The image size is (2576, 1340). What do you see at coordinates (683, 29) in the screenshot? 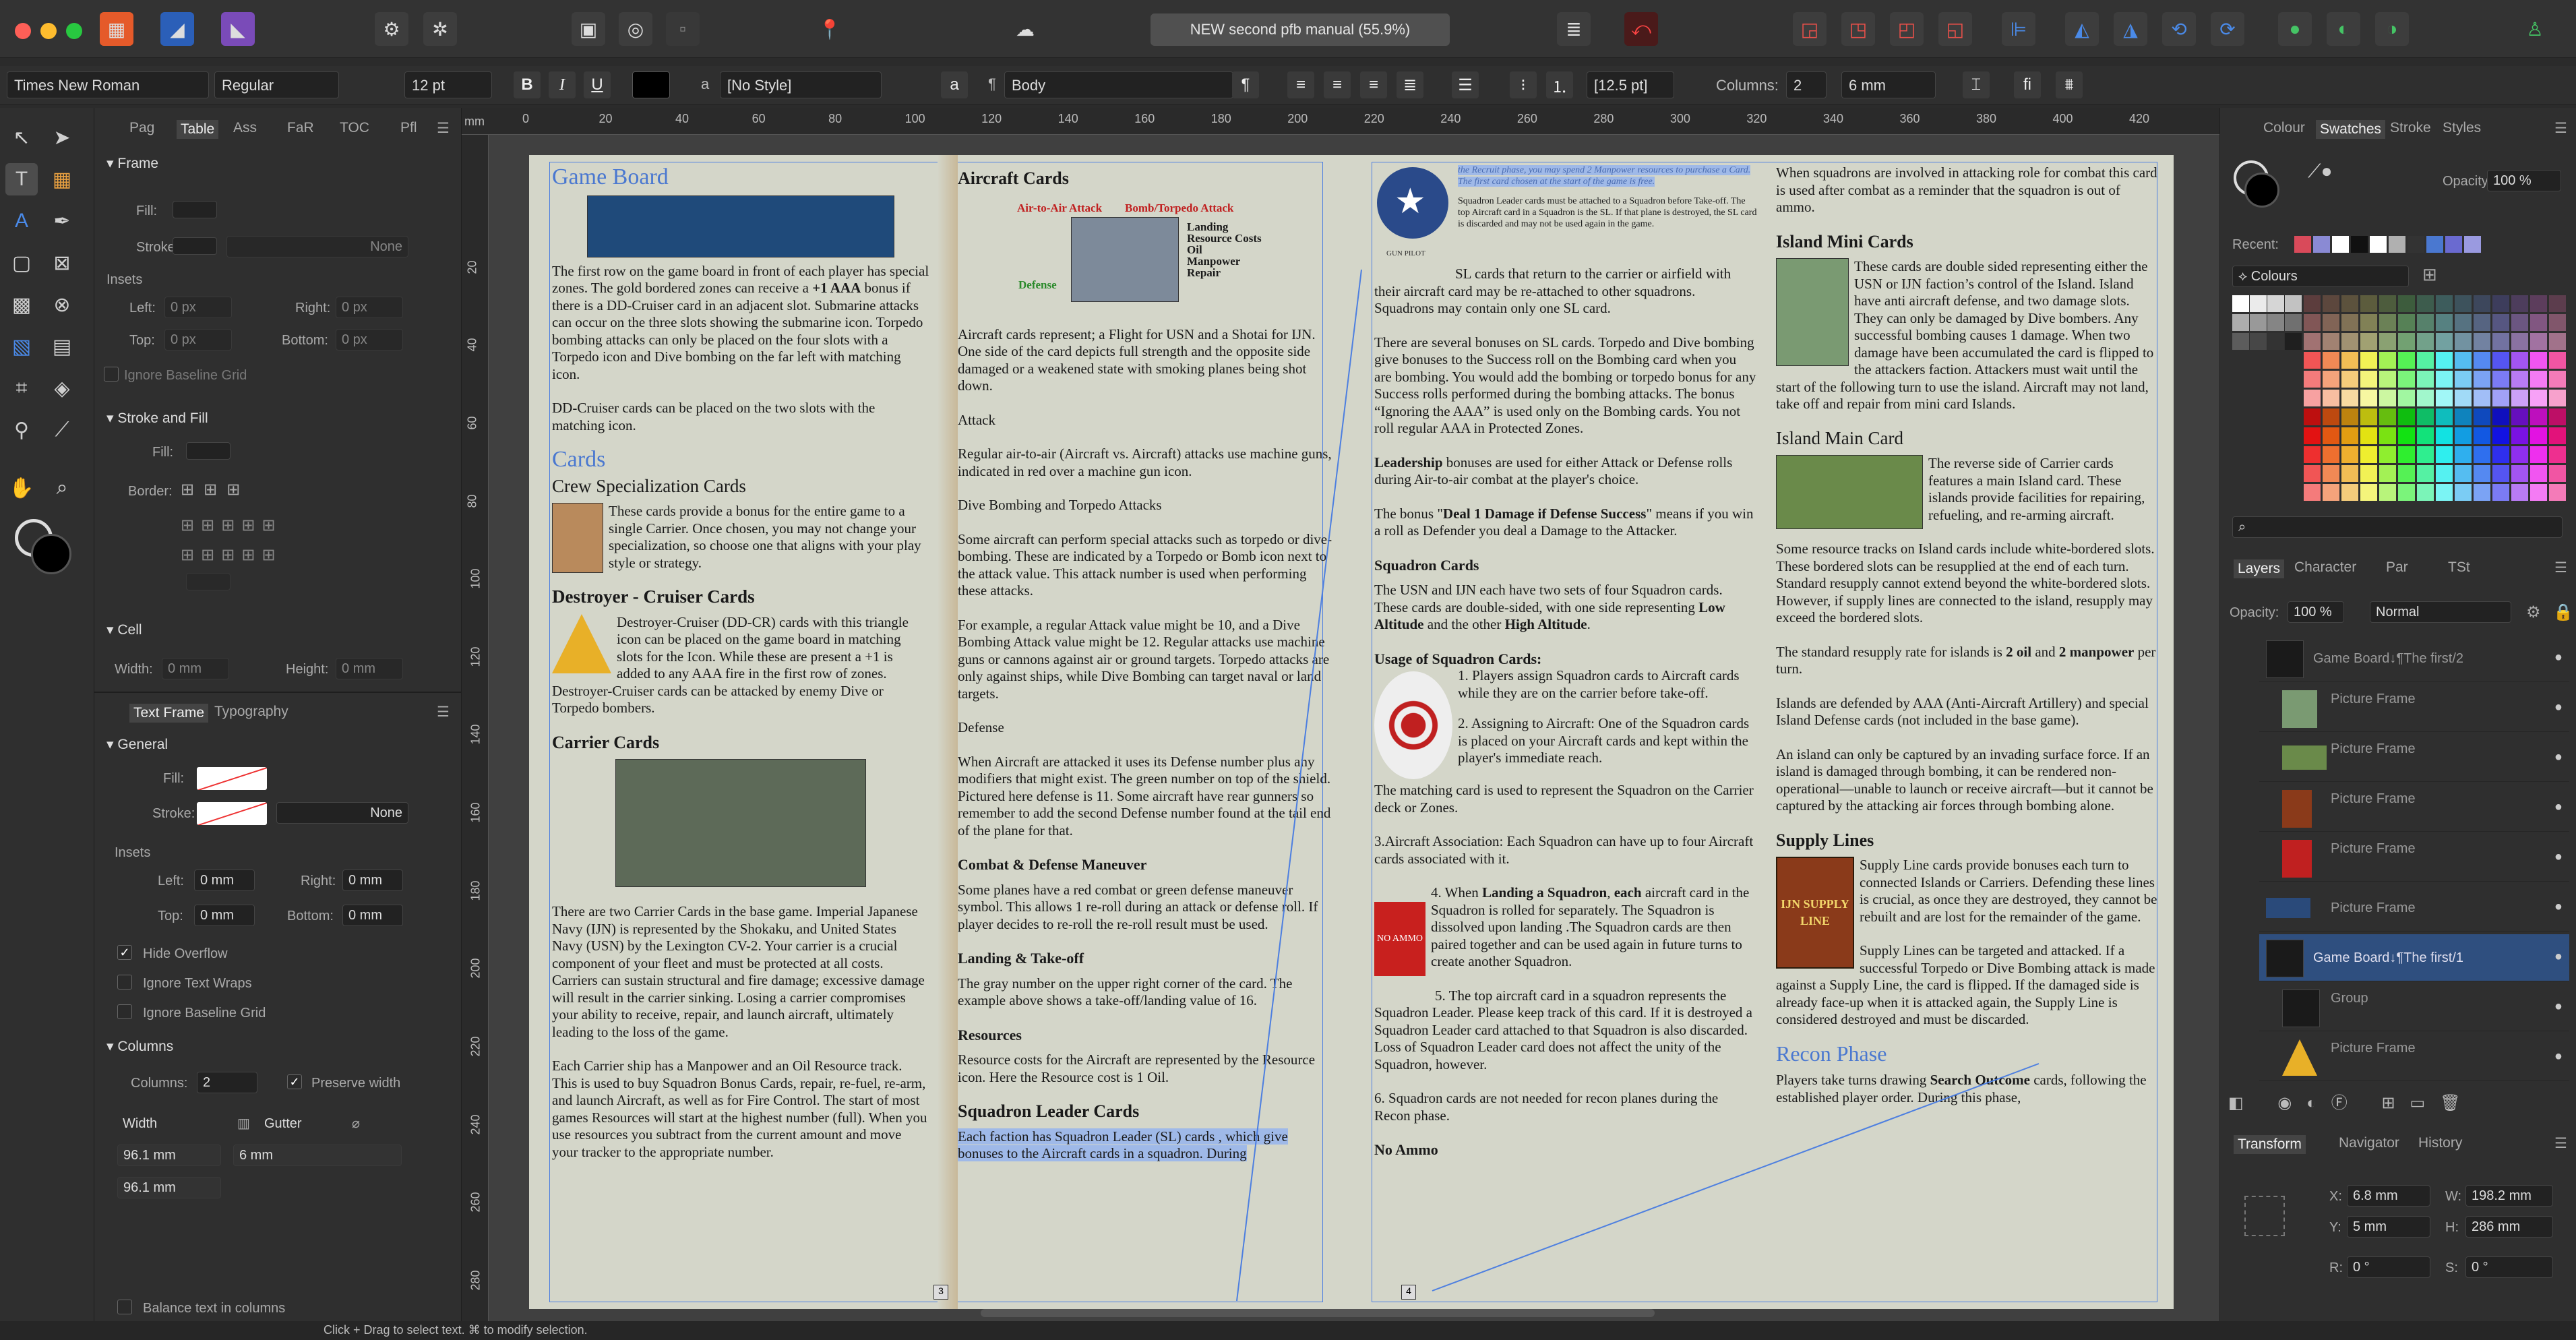
I see `preview-icon: ▫` at bounding box center [683, 29].